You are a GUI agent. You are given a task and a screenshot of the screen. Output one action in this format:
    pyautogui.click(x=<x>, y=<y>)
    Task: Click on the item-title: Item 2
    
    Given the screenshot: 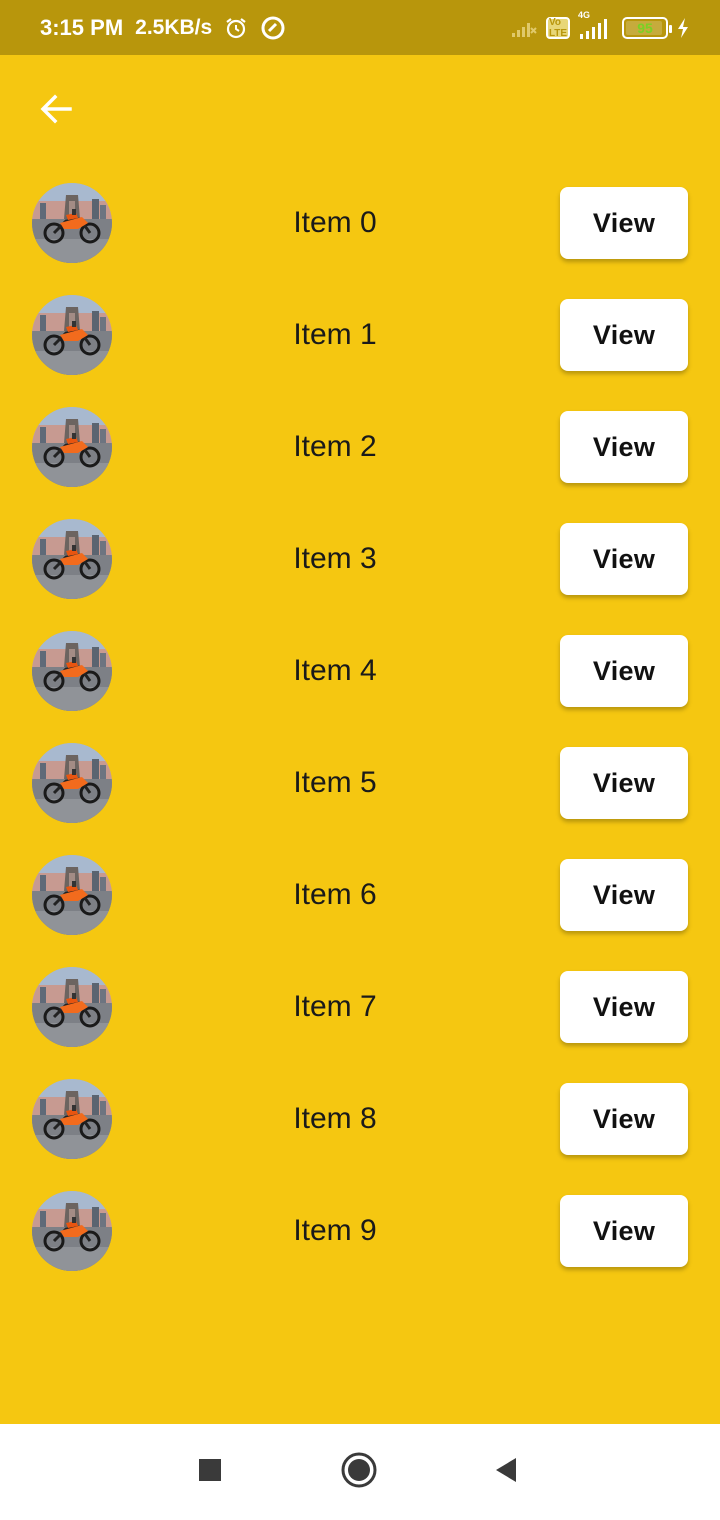 What is the action you would take?
    pyautogui.click(x=335, y=446)
    